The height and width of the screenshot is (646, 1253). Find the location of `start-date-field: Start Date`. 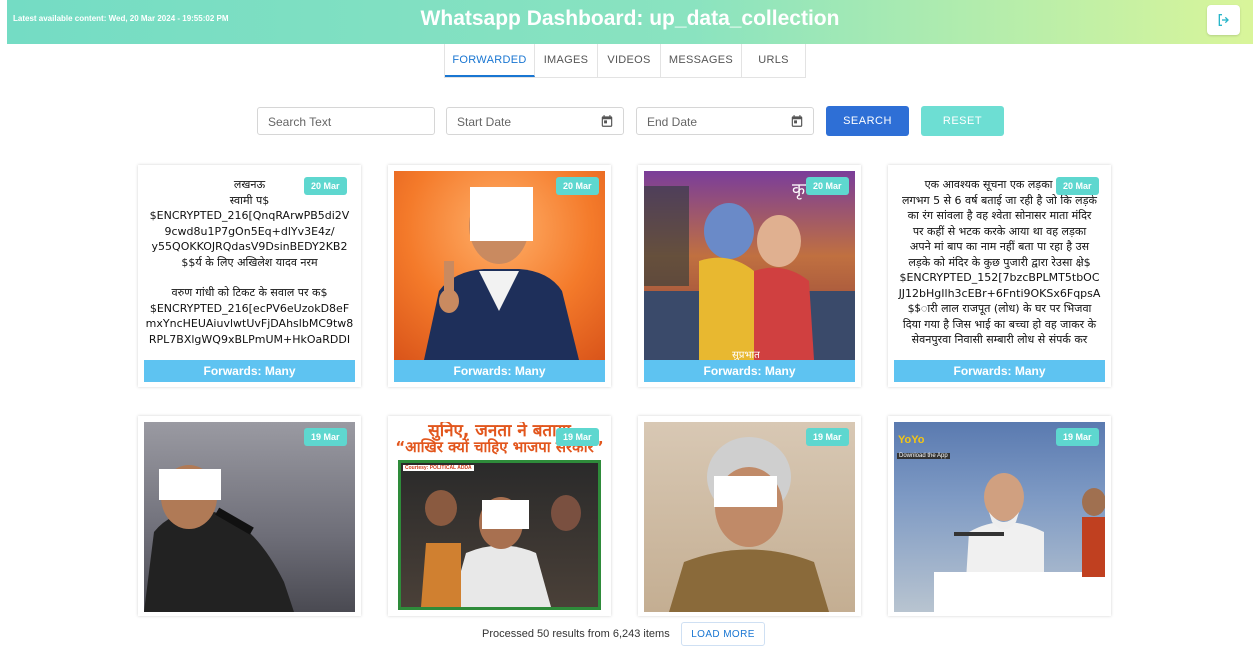

start-date-field: Start Date is located at coordinates (535, 121).